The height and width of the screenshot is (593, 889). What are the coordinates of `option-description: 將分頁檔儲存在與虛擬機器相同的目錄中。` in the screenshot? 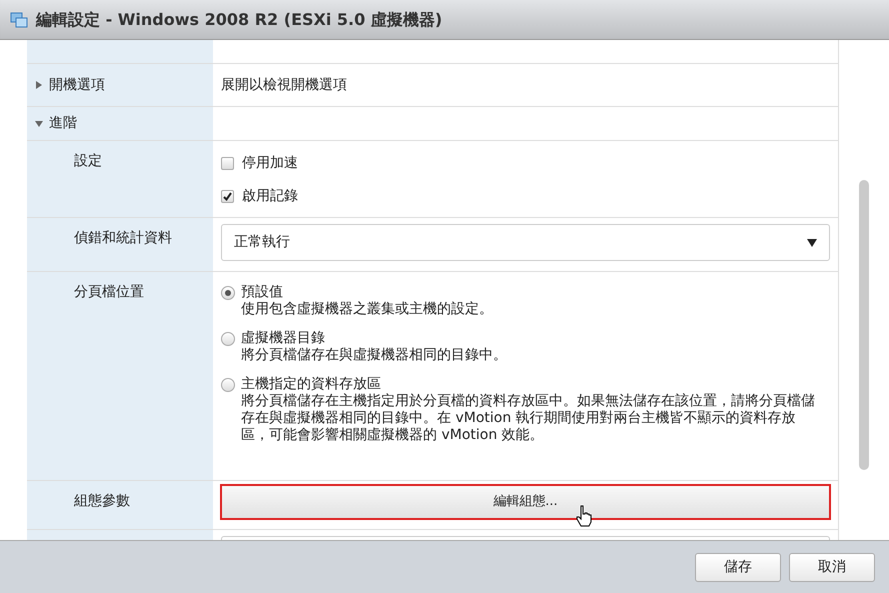 It's located at (374, 355).